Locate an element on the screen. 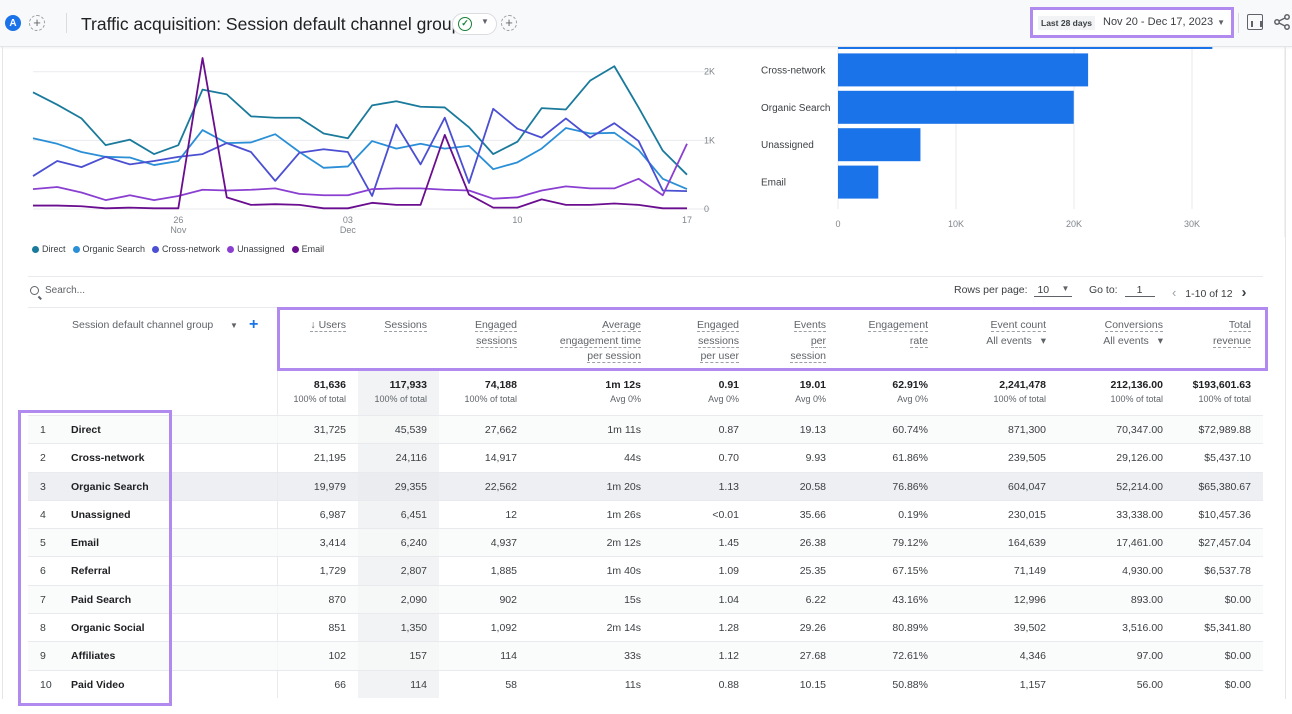 This screenshot has height=714, width=1292. table-cell: 0.88 is located at coordinates (728, 684).